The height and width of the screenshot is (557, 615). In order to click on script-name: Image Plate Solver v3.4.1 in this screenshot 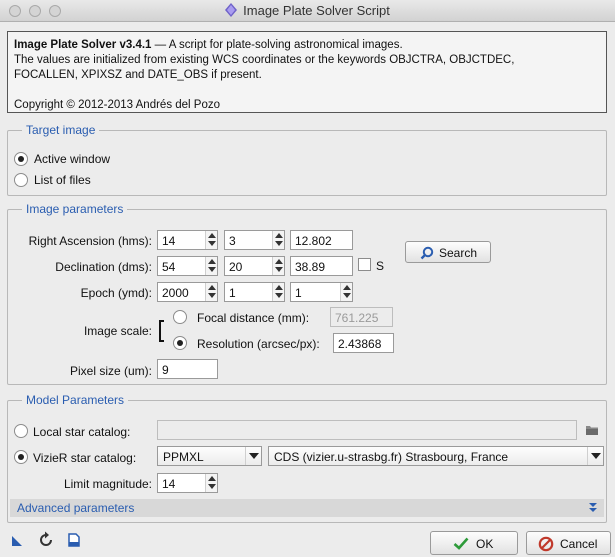, I will do `click(83, 45)`.